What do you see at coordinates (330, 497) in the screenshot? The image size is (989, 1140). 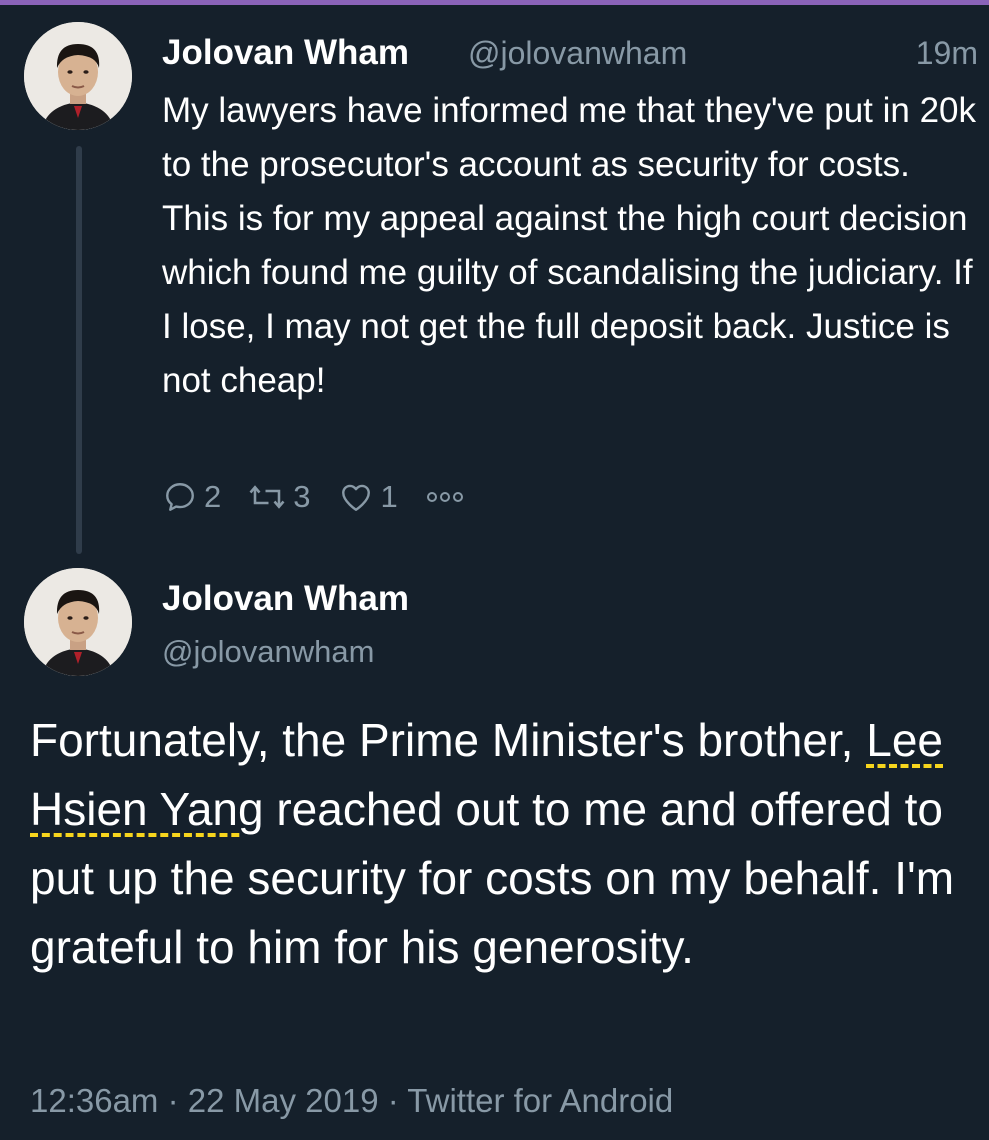 I see `tweet-actions: 2 3 1` at bounding box center [330, 497].